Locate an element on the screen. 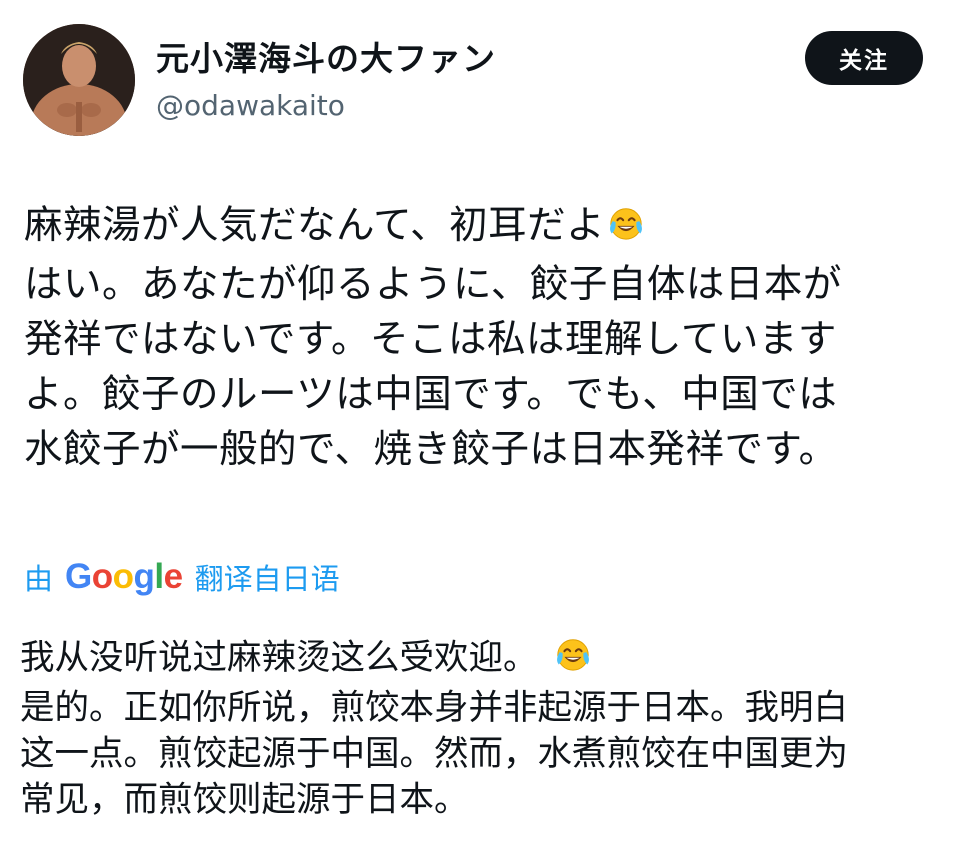 This screenshot has width=960, height=849. tweet-line: よ。餃子のルーツは中国です。でも、中国では is located at coordinates (431, 394).